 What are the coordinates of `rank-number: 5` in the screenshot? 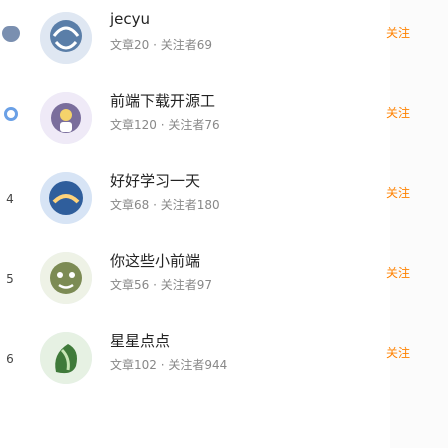 It's located at (10, 279).